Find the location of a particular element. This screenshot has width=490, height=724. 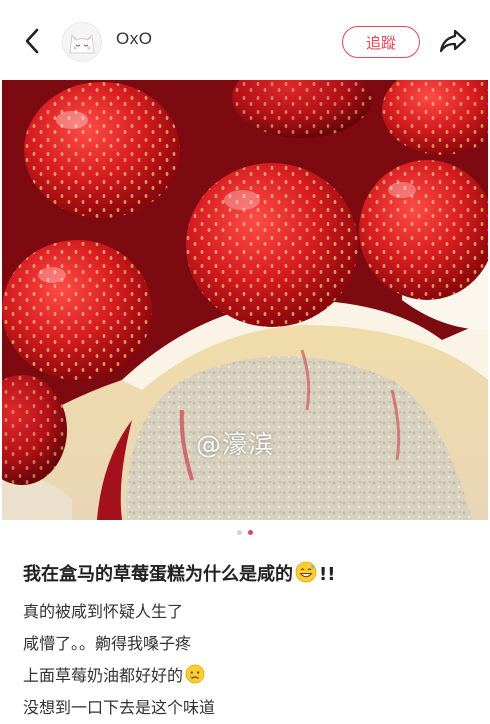

post-title-text: 我在盒马的草莓蛋糕为什么是咸的 is located at coordinates (158, 574).